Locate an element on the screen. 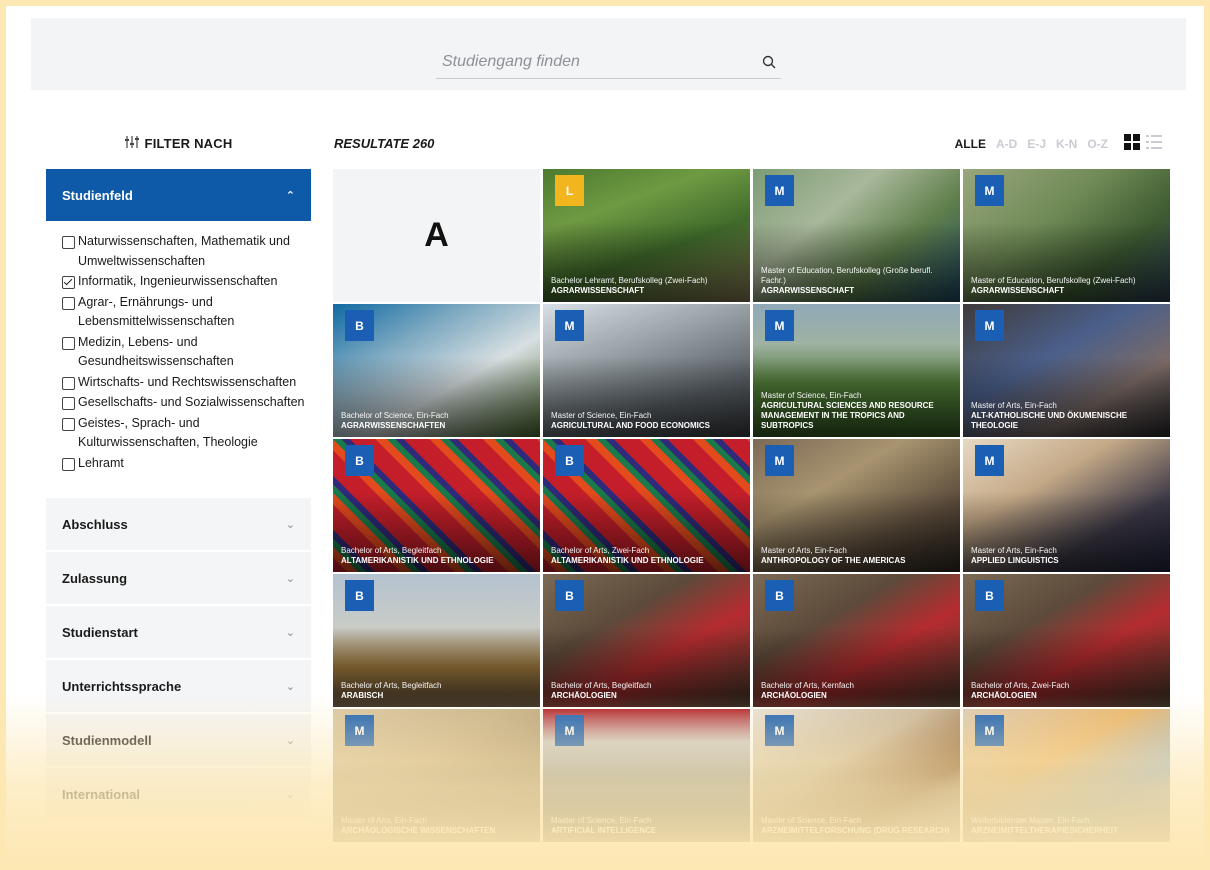 This screenshot has height=870, width=1210. option-wirtschaft: Wirtschafts- und Rechtswissenschaften is located at coordinates (186, 383).